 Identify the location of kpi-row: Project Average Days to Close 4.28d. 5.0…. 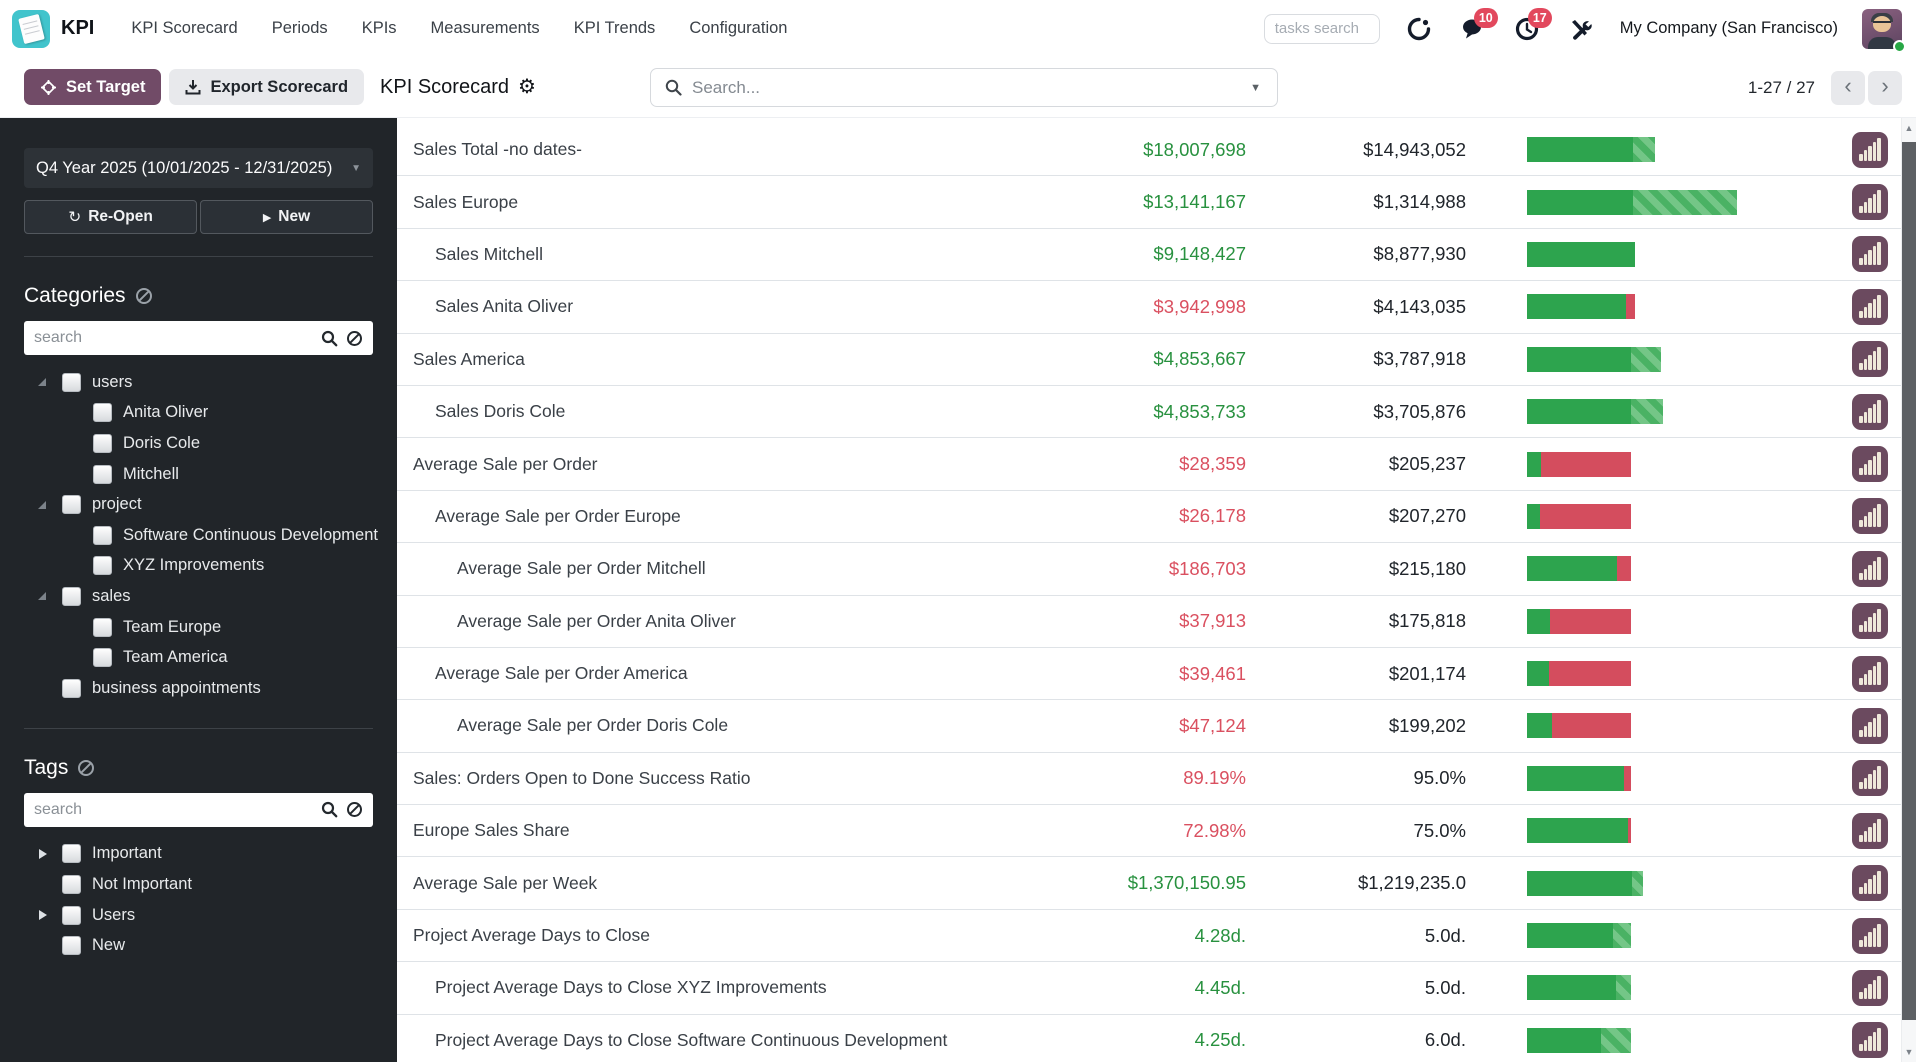
(1149, 936).